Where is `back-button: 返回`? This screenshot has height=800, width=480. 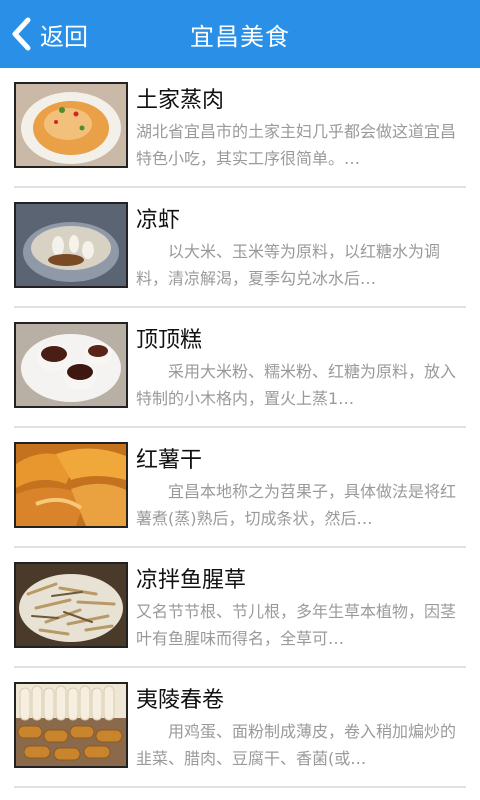
back-button: 返回 is located at coordinates (63, 34).